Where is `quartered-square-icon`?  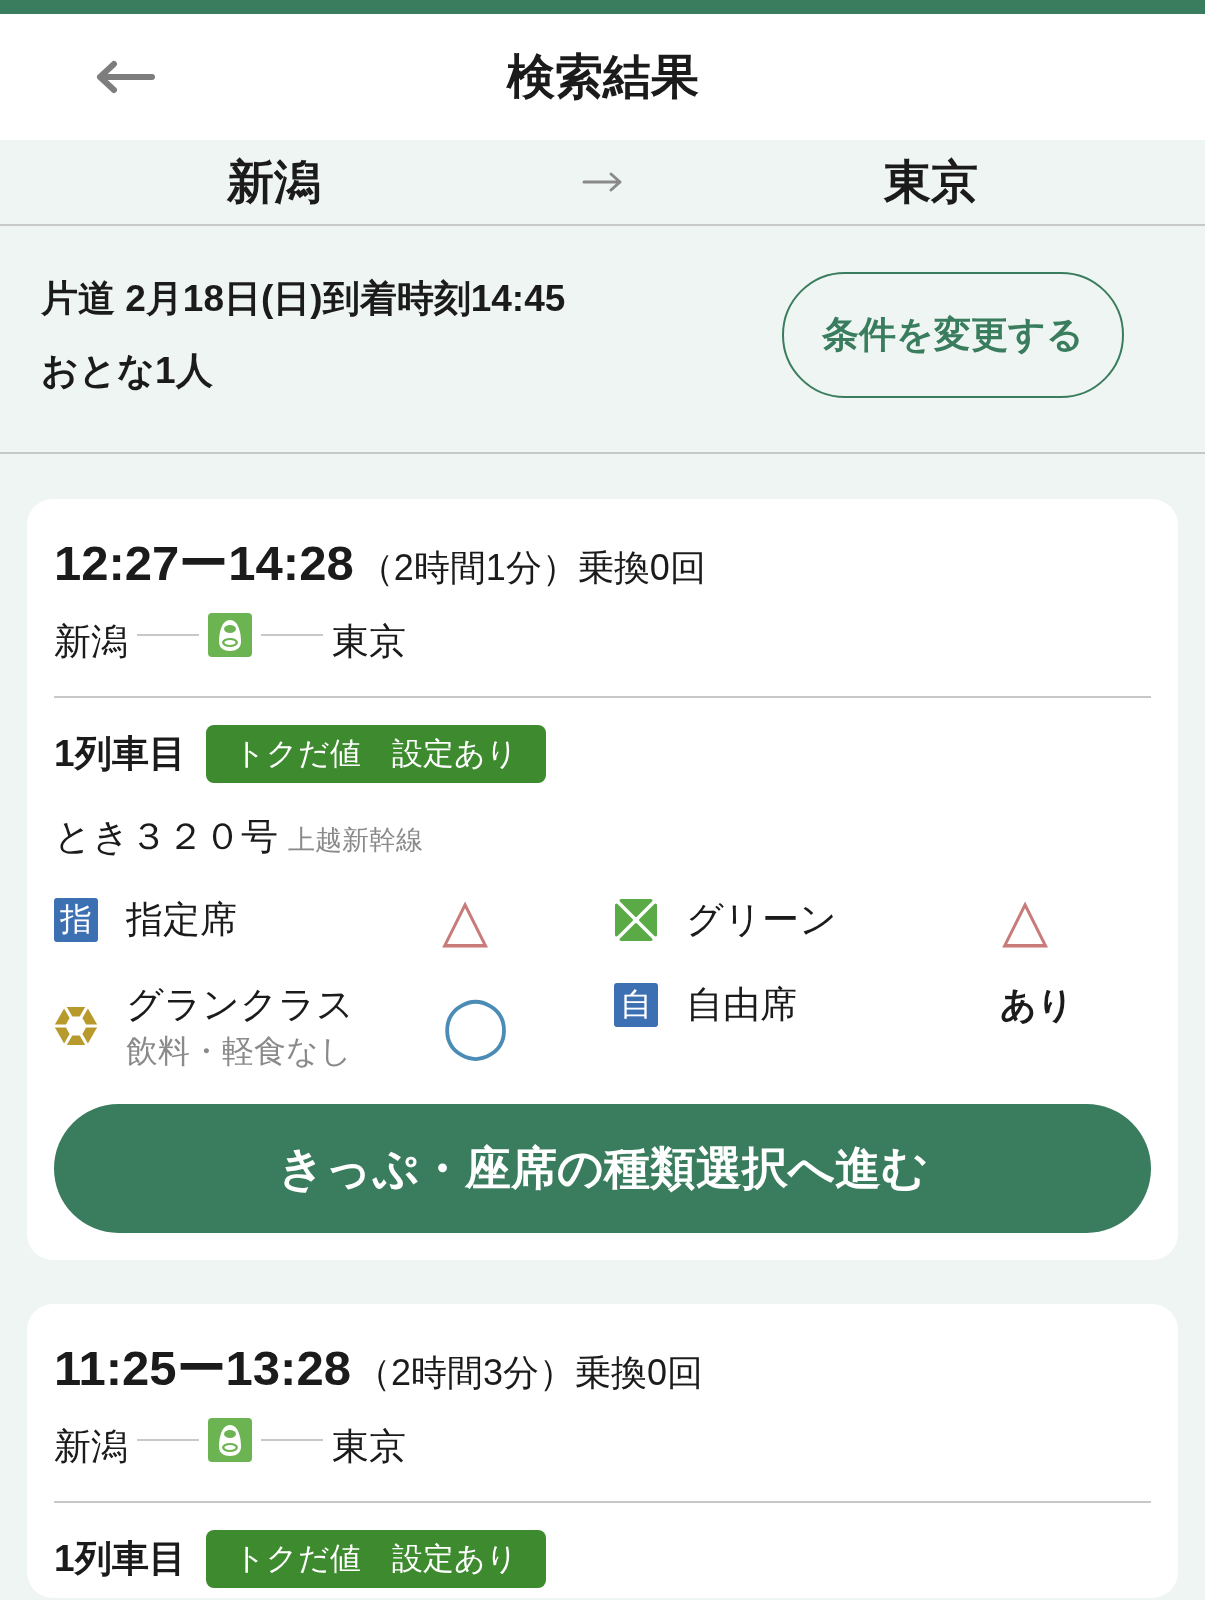
quartered-square-icon is located at coordinates (636, 920).